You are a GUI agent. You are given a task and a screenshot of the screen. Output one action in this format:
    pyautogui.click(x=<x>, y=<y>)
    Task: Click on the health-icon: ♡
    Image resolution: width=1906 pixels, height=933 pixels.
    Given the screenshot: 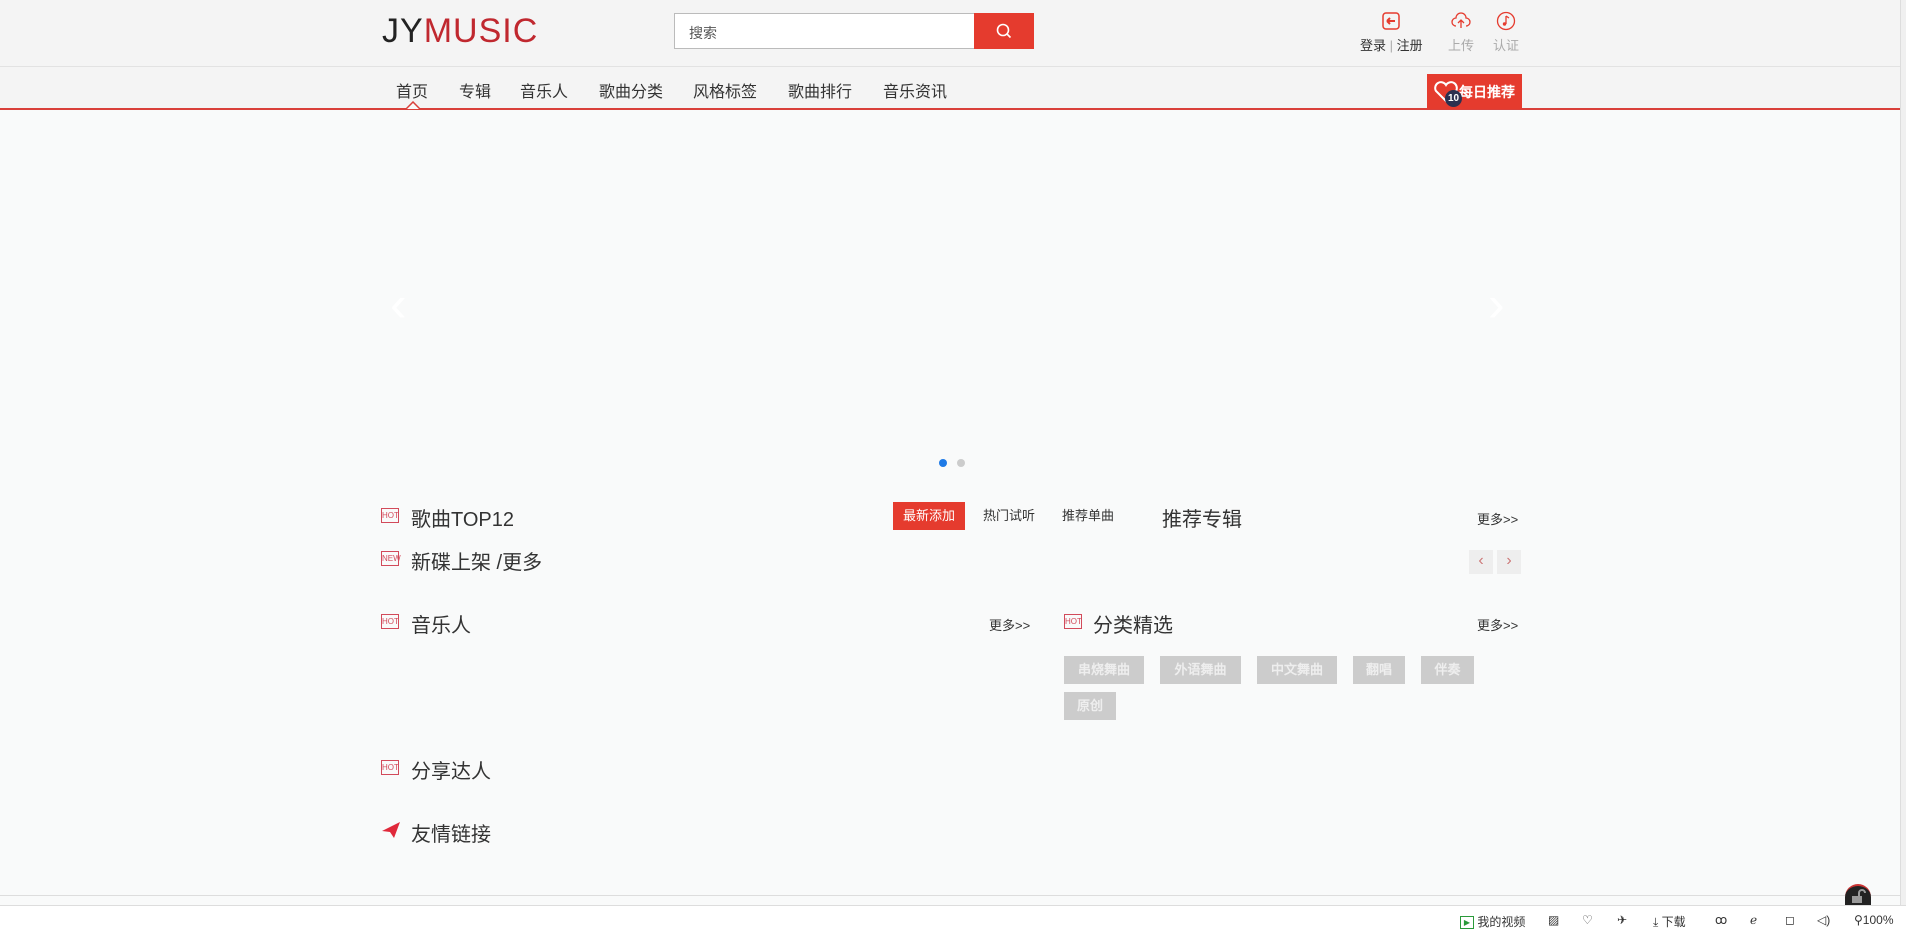 What is the action you would take?
    pyautogui.click(x=1587, y=920)
    